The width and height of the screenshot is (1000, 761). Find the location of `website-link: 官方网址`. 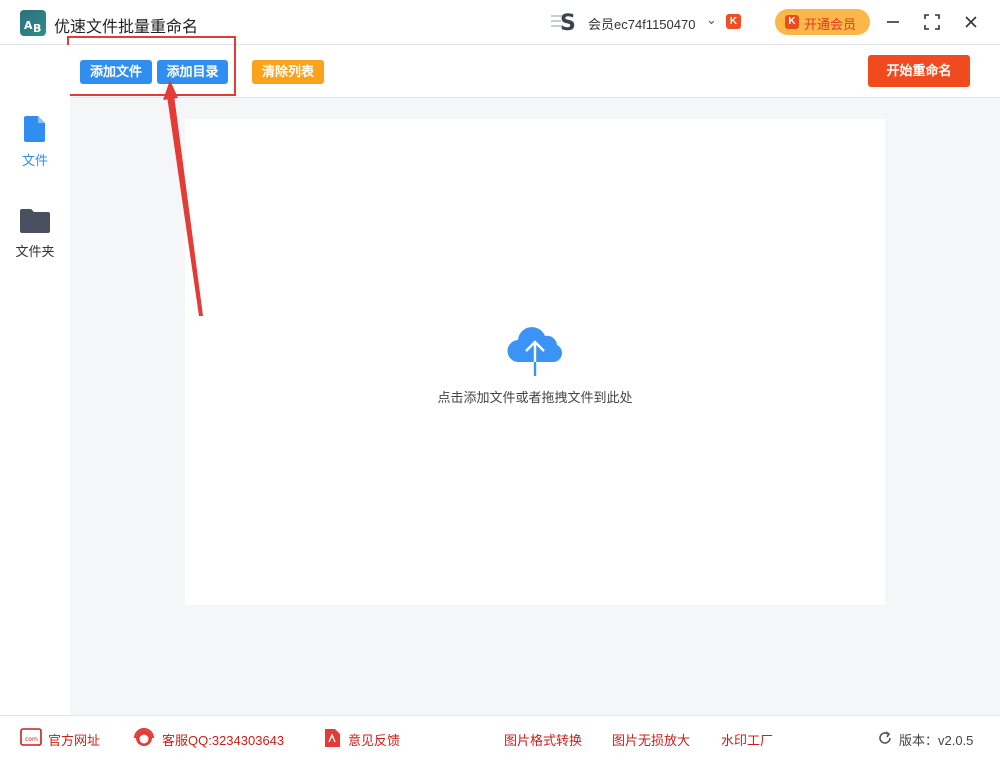

website-link: 官方网址 is located at coordinates (74, 739).